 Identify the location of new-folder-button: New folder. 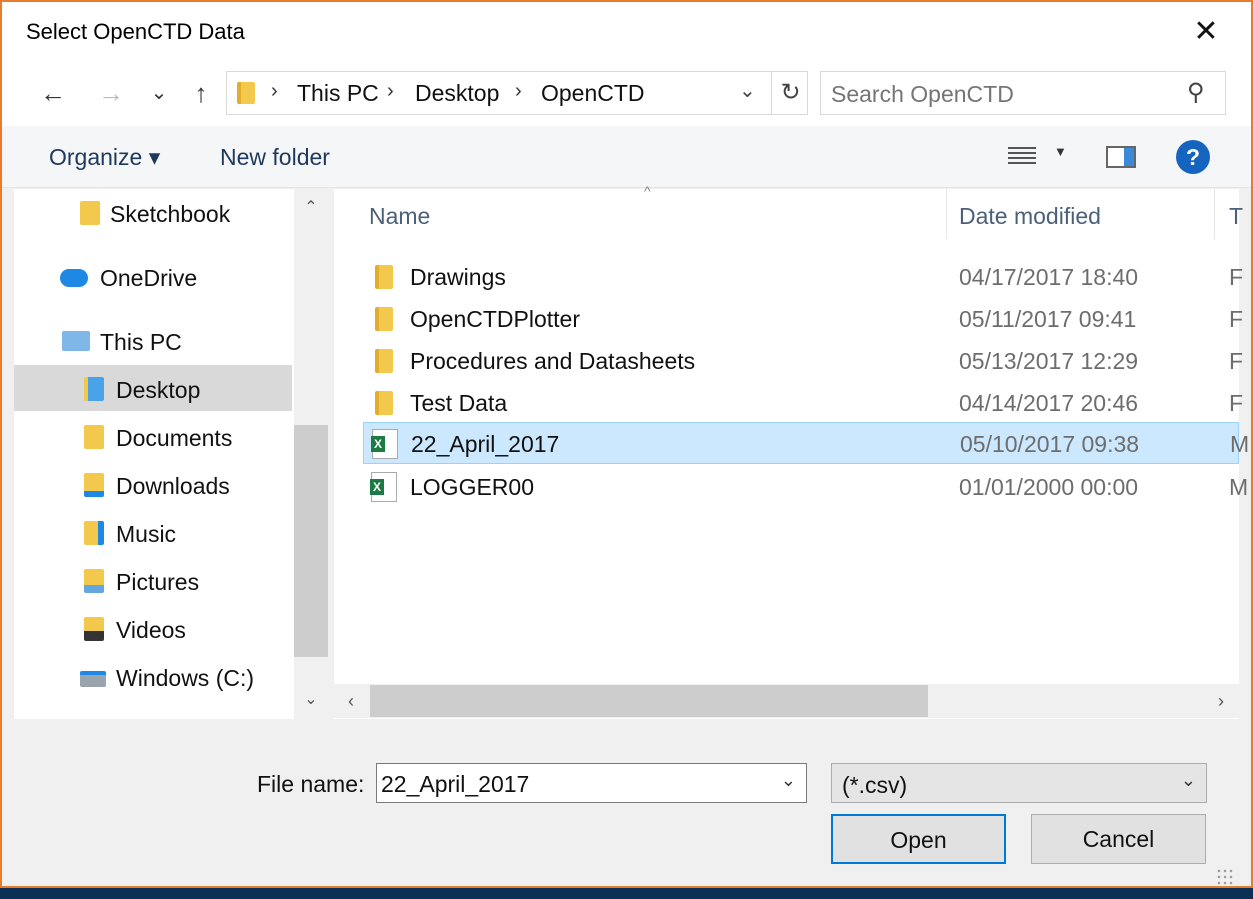
(275, 157).